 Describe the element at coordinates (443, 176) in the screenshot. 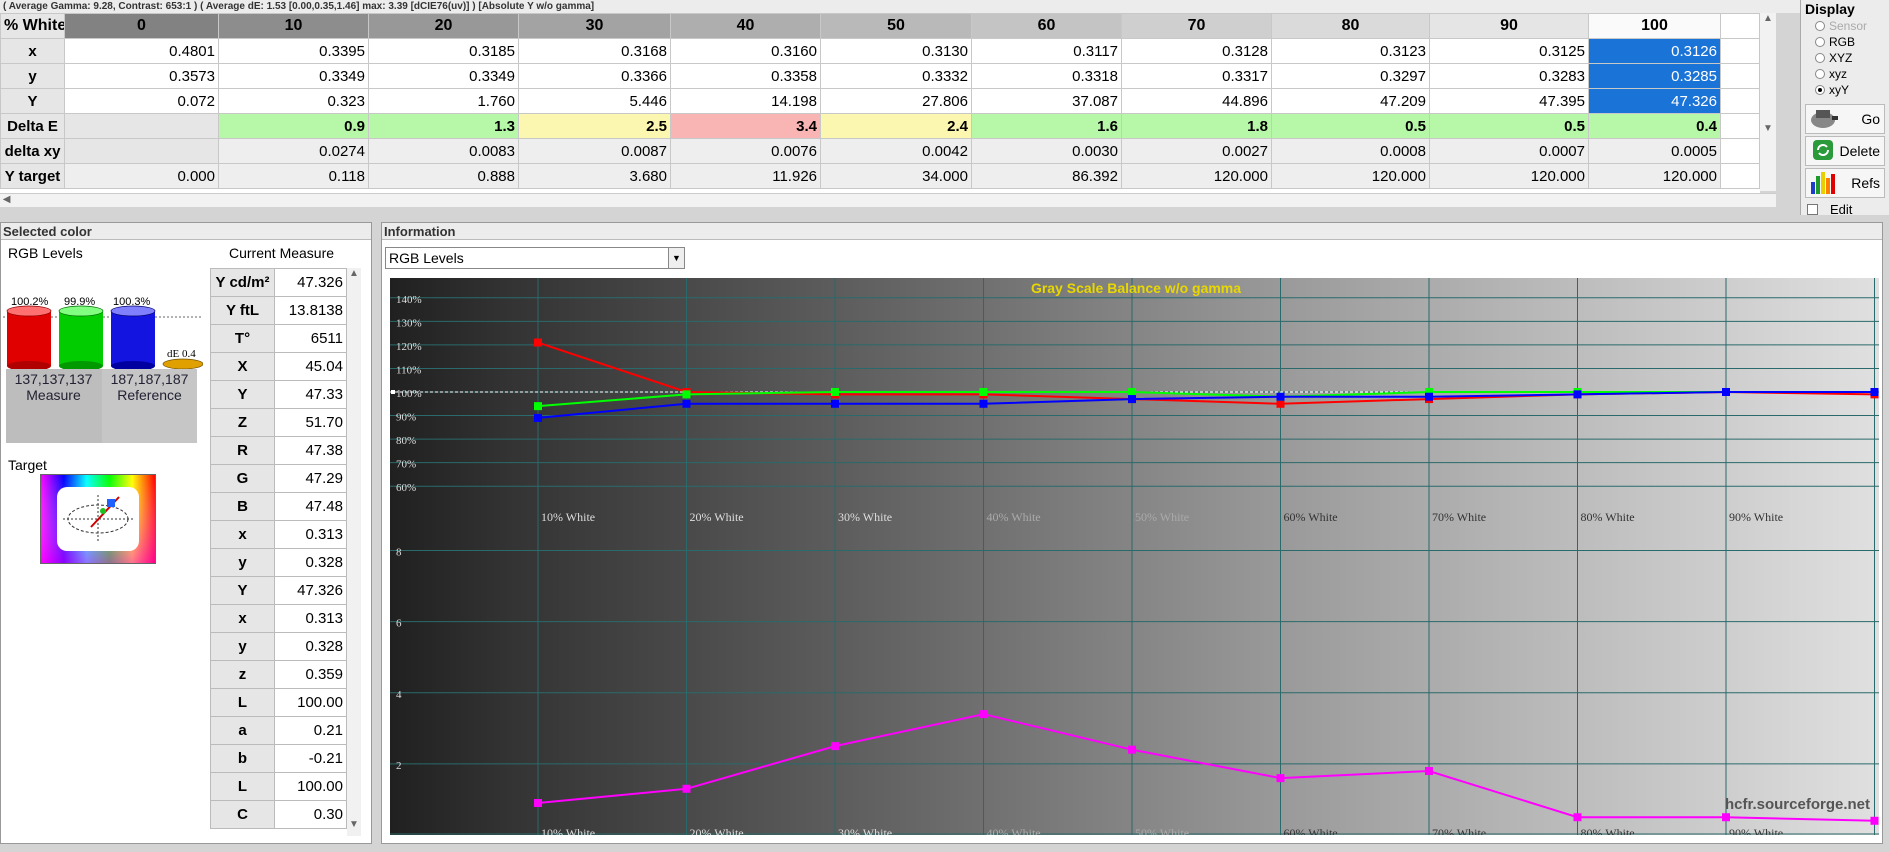

I see `table-cell: 0.888` at that location.